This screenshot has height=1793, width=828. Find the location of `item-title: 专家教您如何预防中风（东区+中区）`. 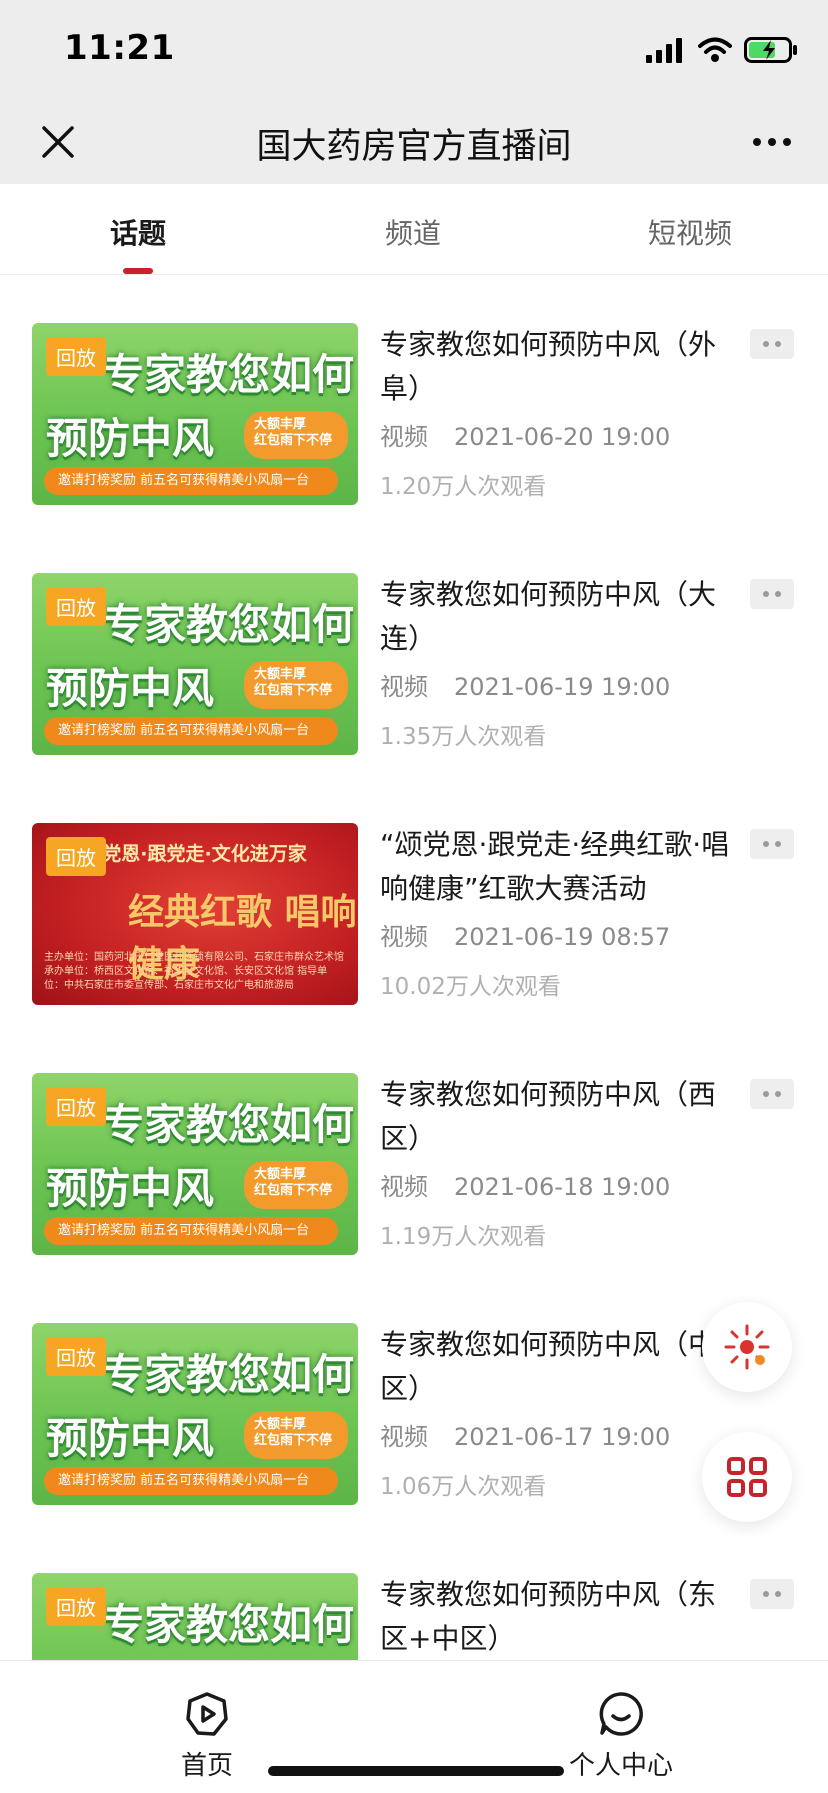

item-title: 专家教您如何预防中风（东区+中区） is located at coordinates (548, 1616).